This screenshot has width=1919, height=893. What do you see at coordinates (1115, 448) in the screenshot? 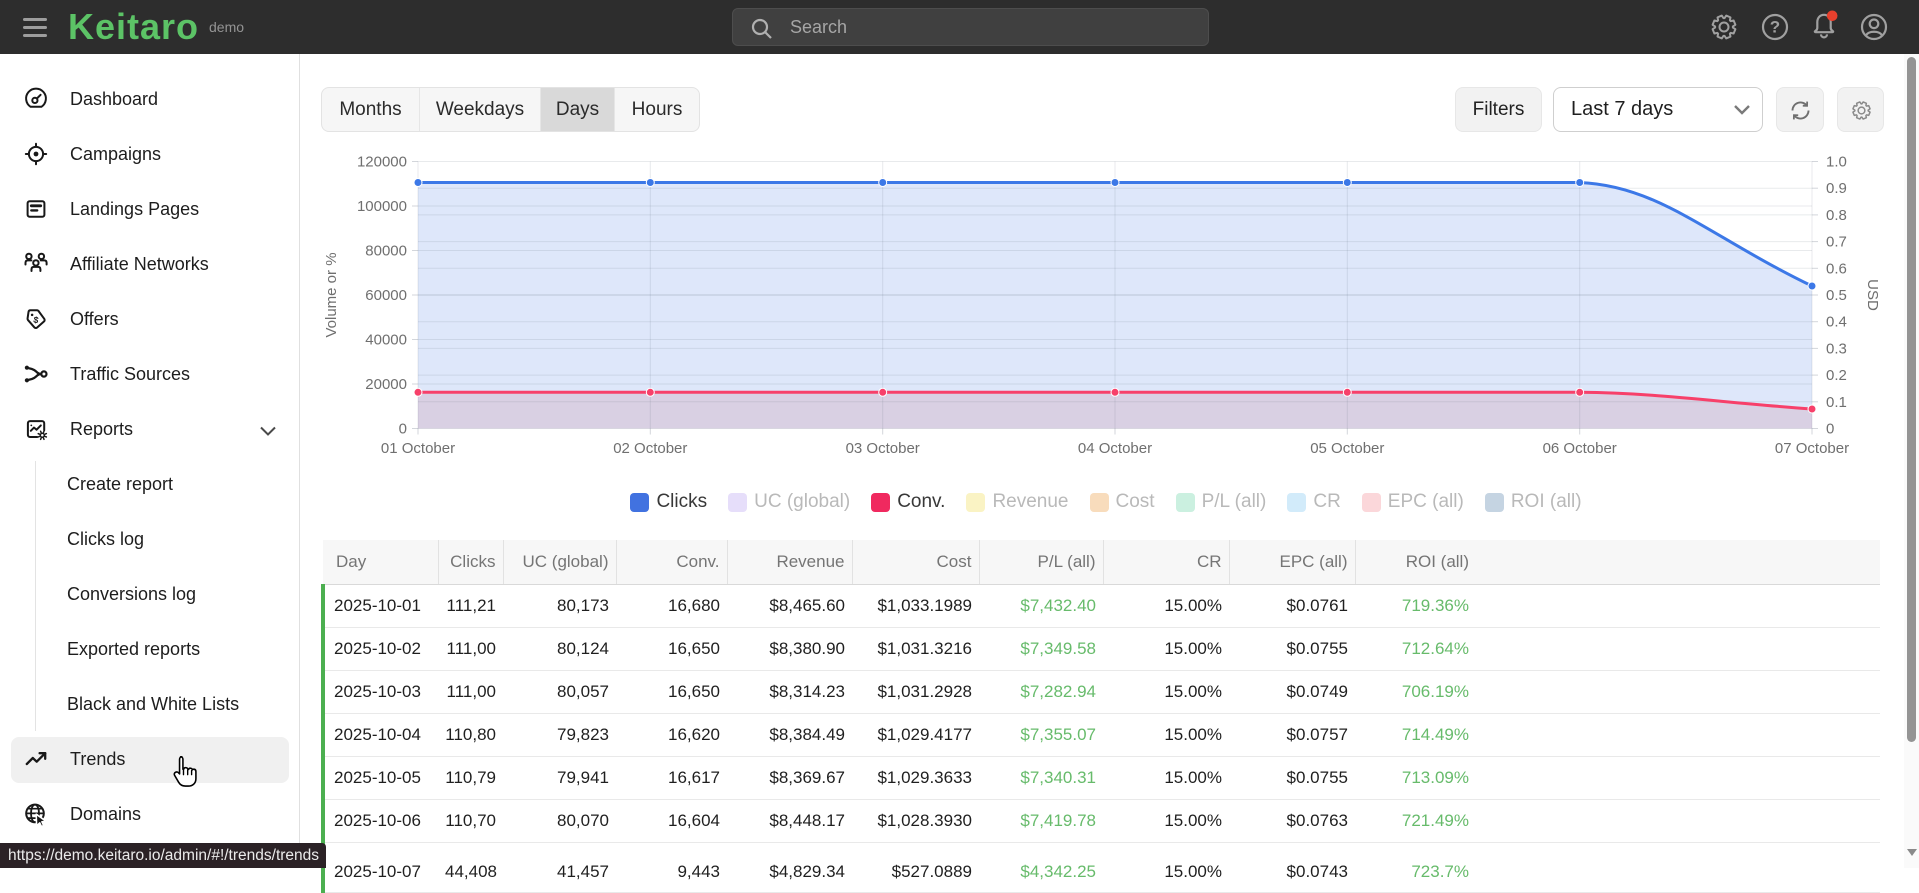
I see `svg-text: 04 October` at bounding box center [1115, 448].